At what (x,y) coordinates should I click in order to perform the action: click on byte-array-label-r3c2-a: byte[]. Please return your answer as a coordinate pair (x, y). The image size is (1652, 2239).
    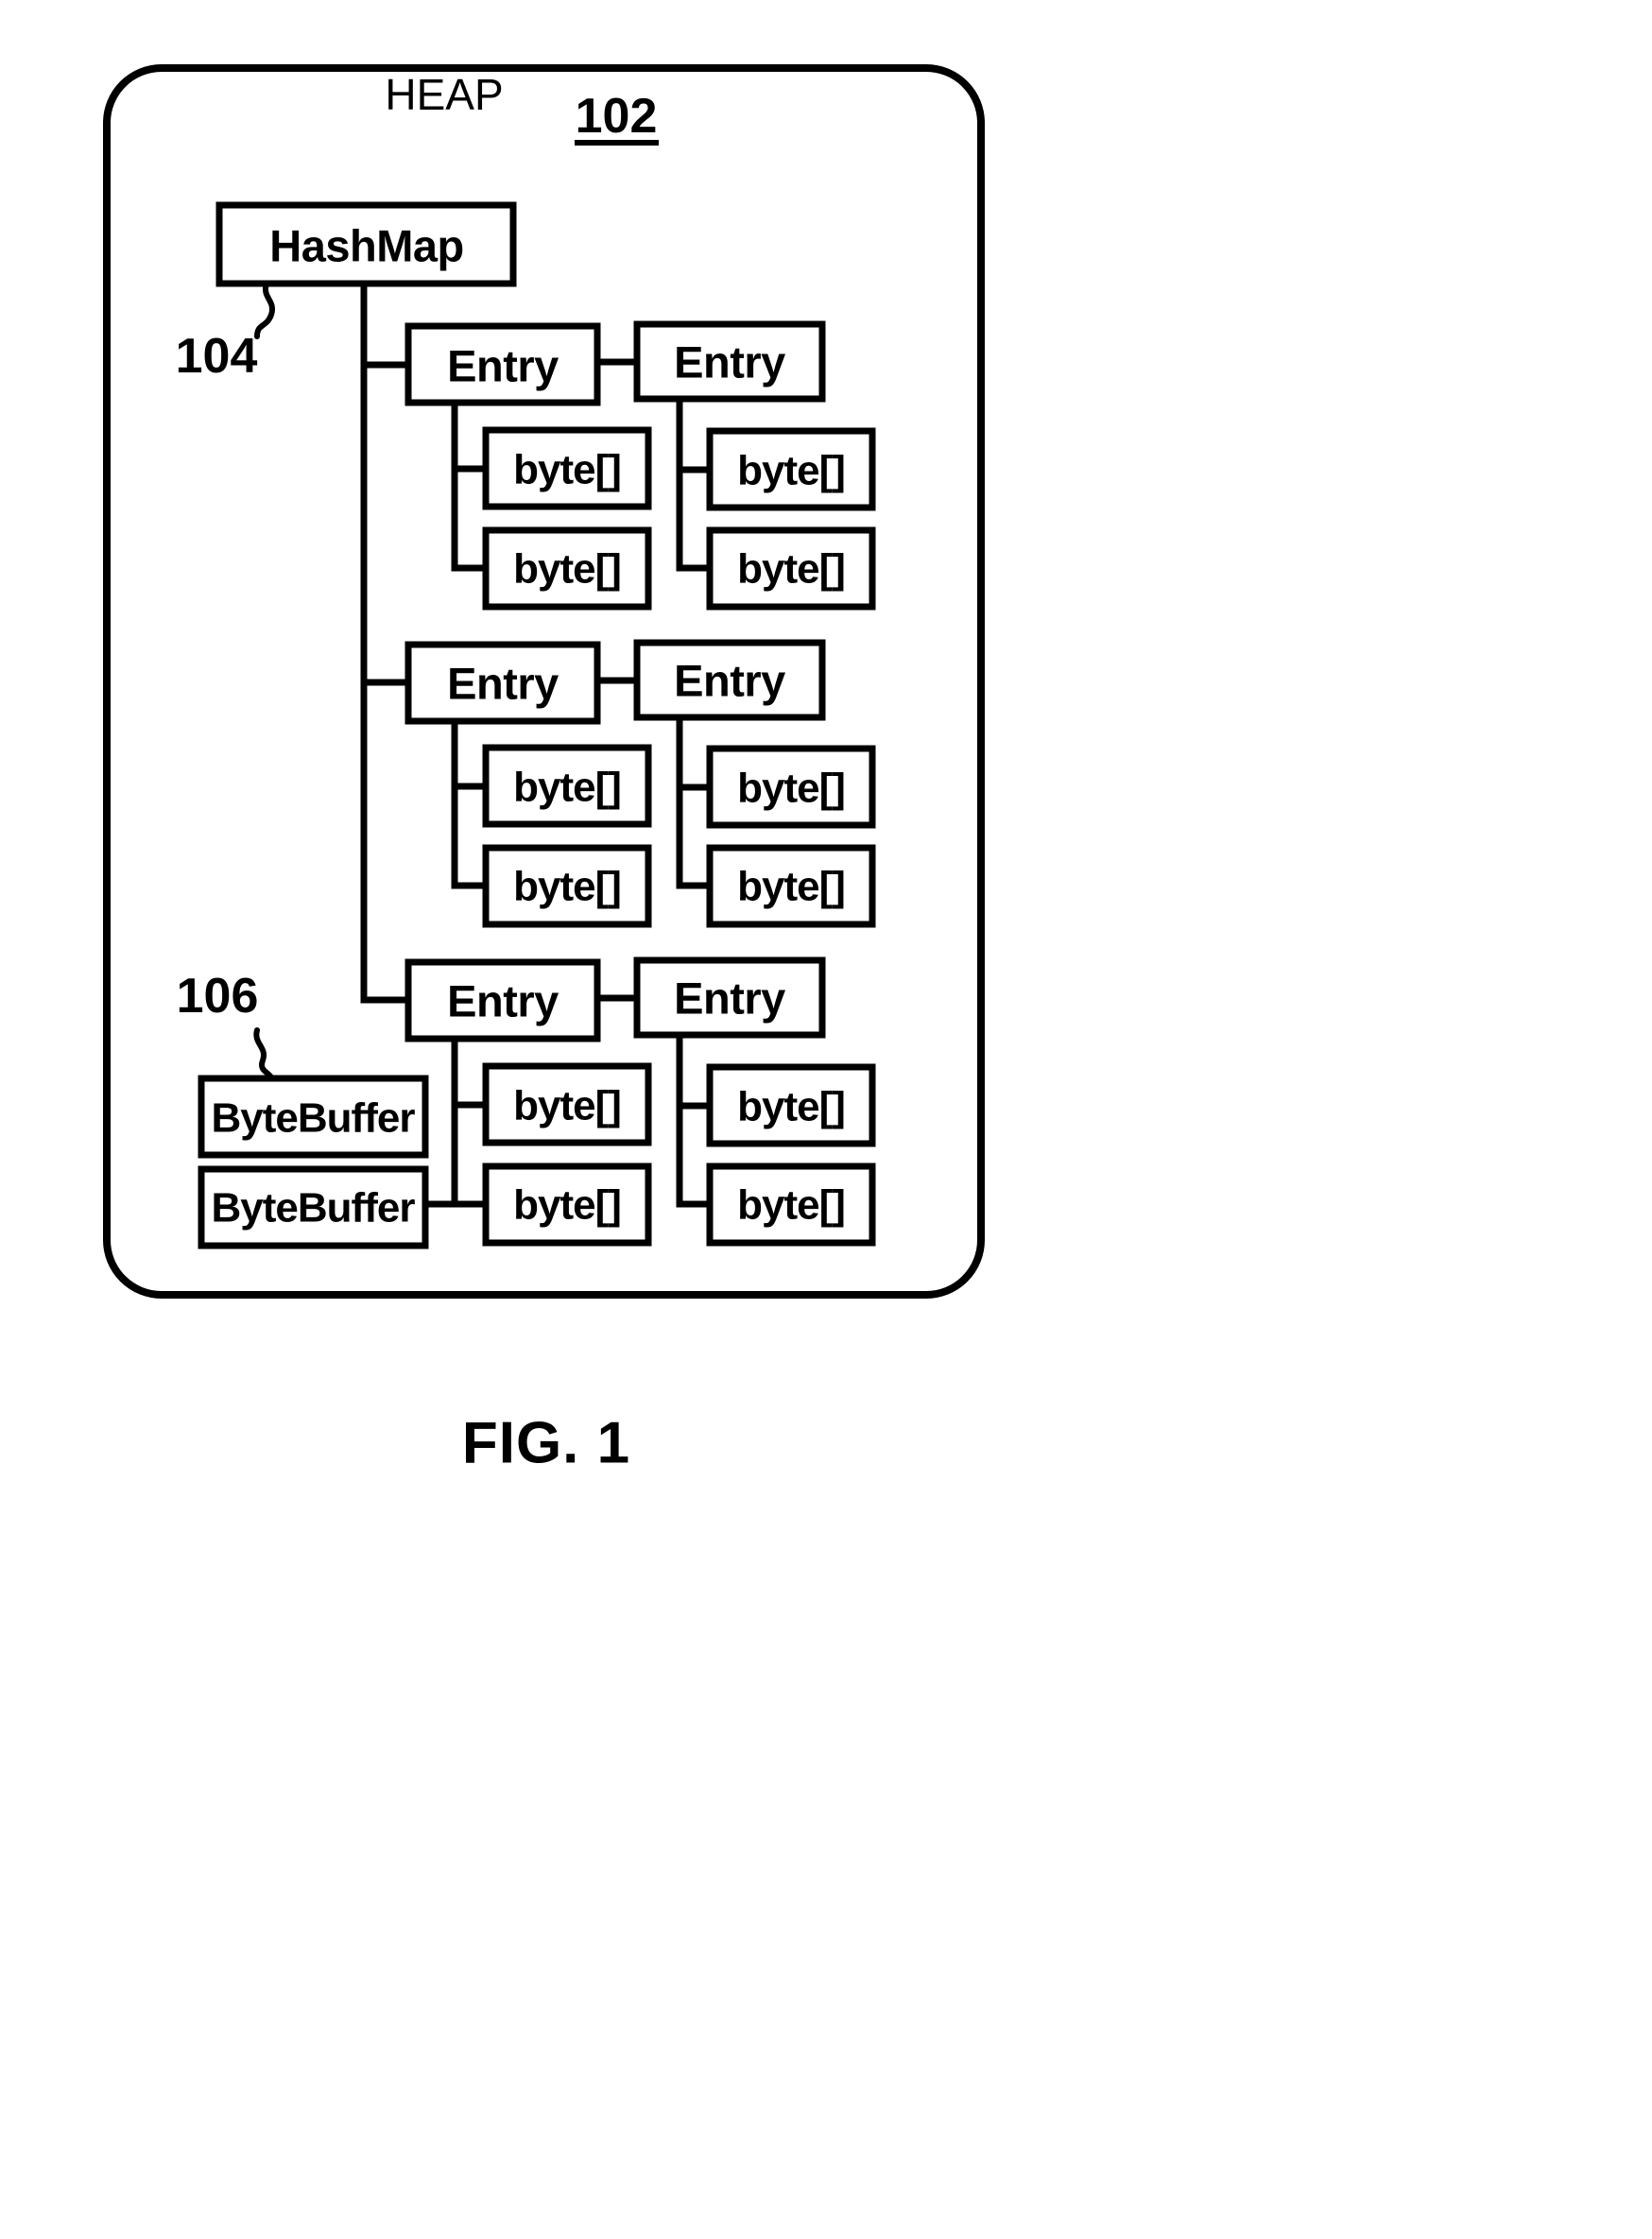
    Looking at the image, I should click on (791, 1107).